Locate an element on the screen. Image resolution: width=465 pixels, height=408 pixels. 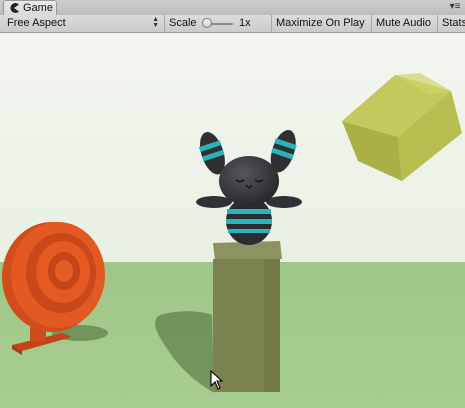
pane-menu-icon: ▾≡ is located at coordinates (455, 7).